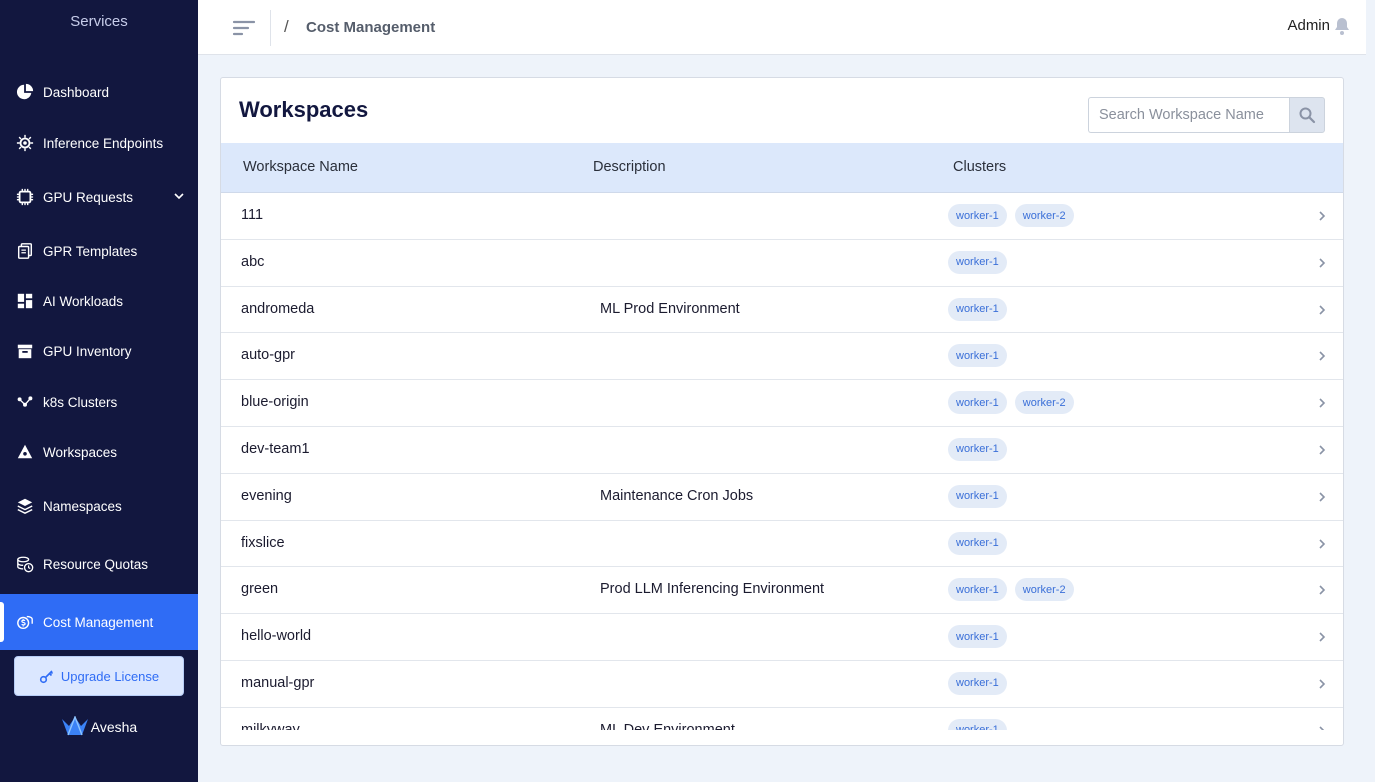  I want to click on divider, so click(270, 28).